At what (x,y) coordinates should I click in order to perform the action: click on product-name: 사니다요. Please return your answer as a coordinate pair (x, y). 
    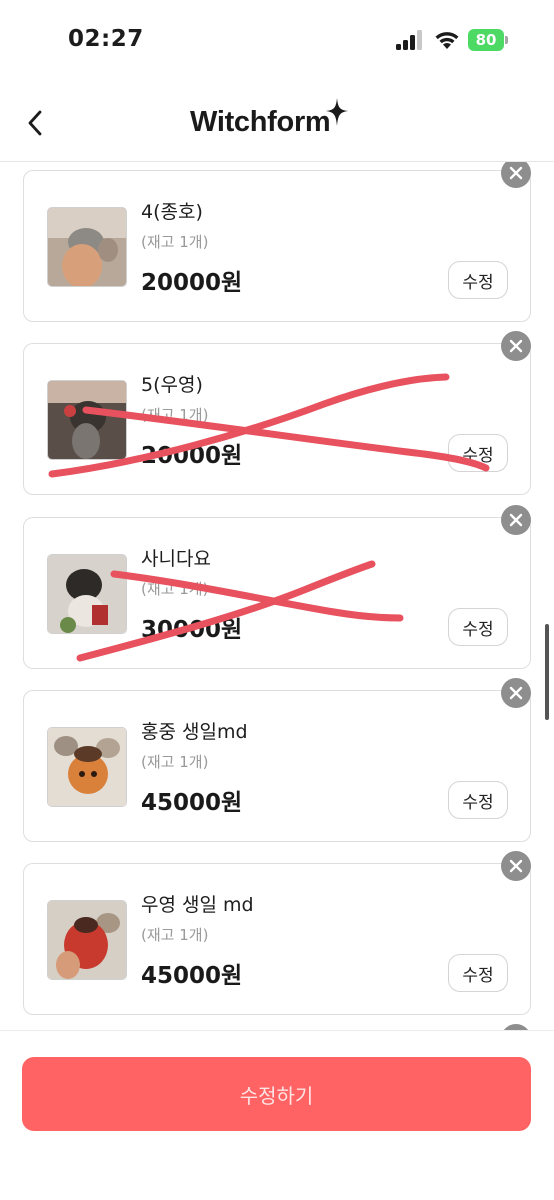
    Looking at the image, I should click on (176, 559).